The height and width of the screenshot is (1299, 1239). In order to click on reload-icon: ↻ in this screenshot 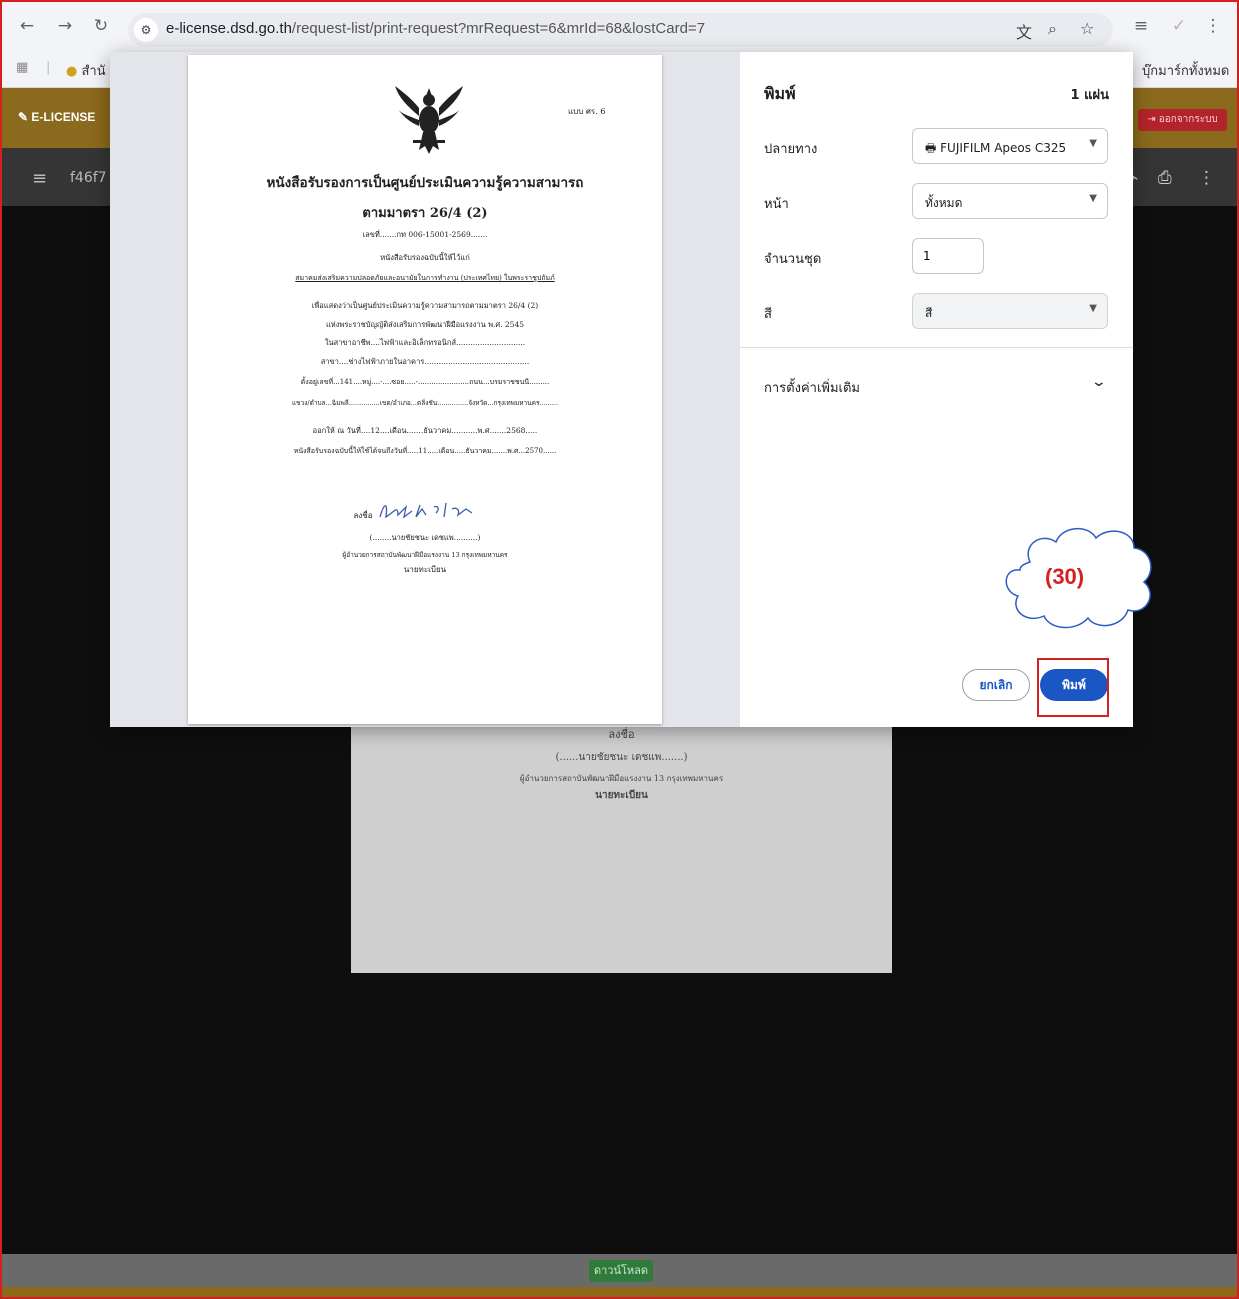, I will do `click(101, 26)`.